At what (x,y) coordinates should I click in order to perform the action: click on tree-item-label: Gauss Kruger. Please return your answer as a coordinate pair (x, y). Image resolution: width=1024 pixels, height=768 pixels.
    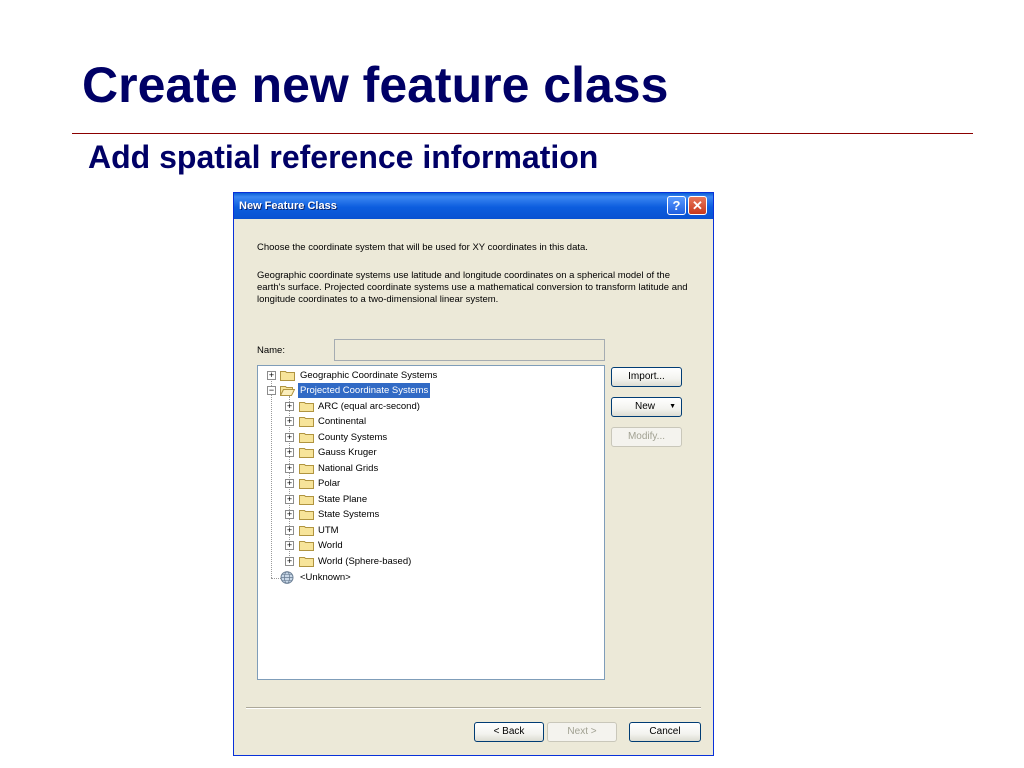
    Looking at the image, I should click on (347, 452).